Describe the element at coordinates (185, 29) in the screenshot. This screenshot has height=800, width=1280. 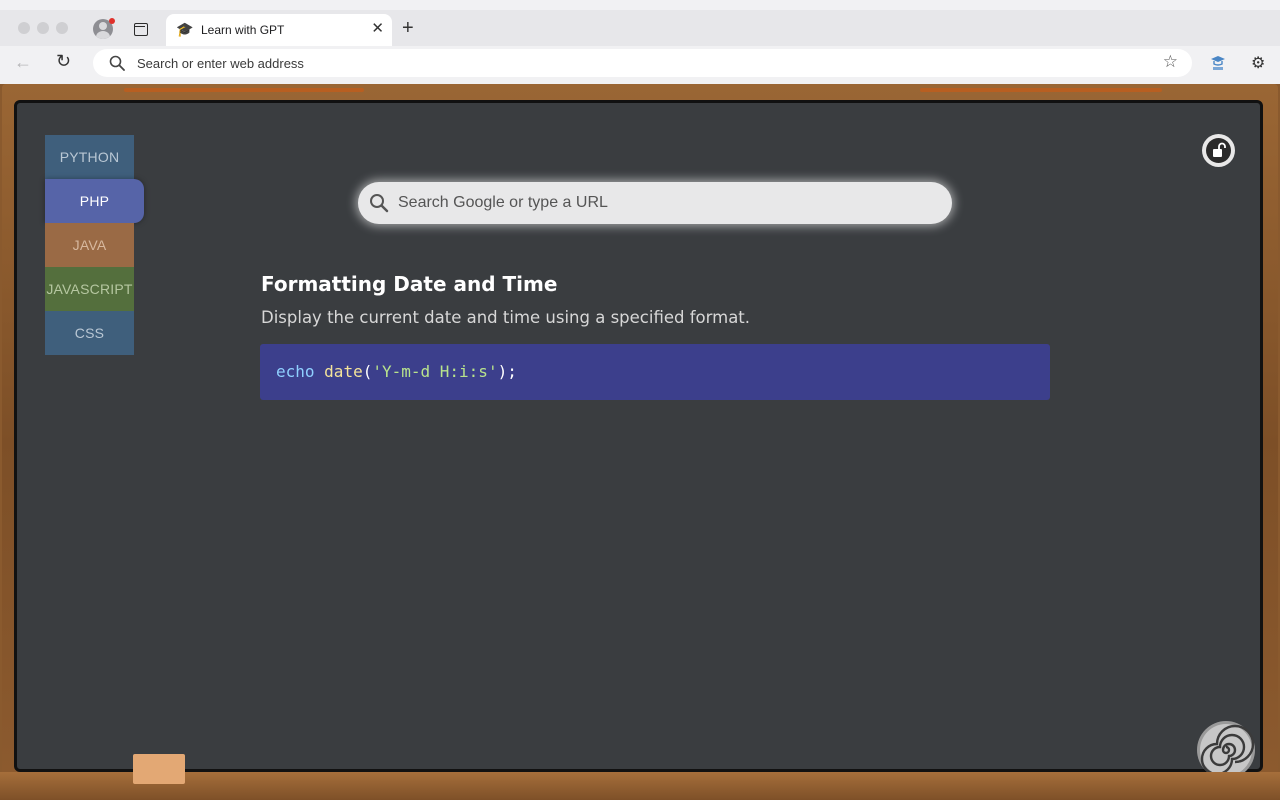
I see `graduation-cap-icon: 🎓` at that location.